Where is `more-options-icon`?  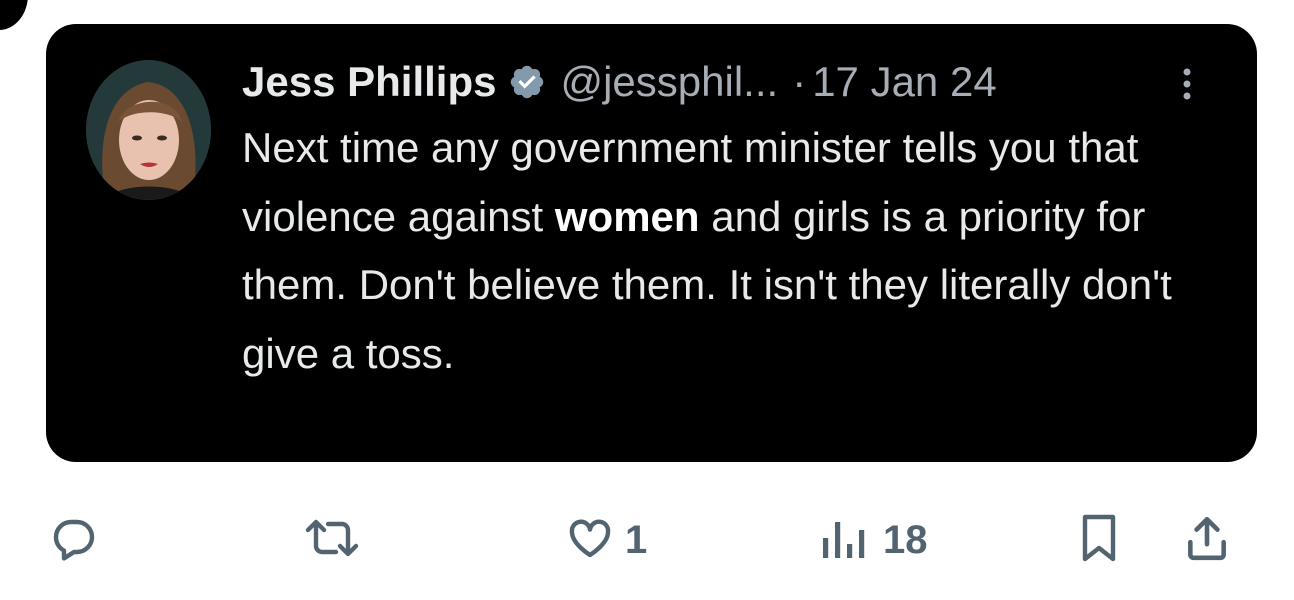
more-options-icon is located at coordinates (1187, 84).